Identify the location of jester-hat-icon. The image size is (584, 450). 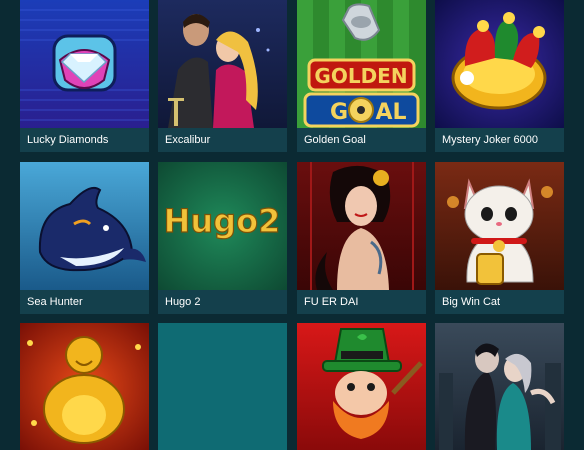
(499, 64).